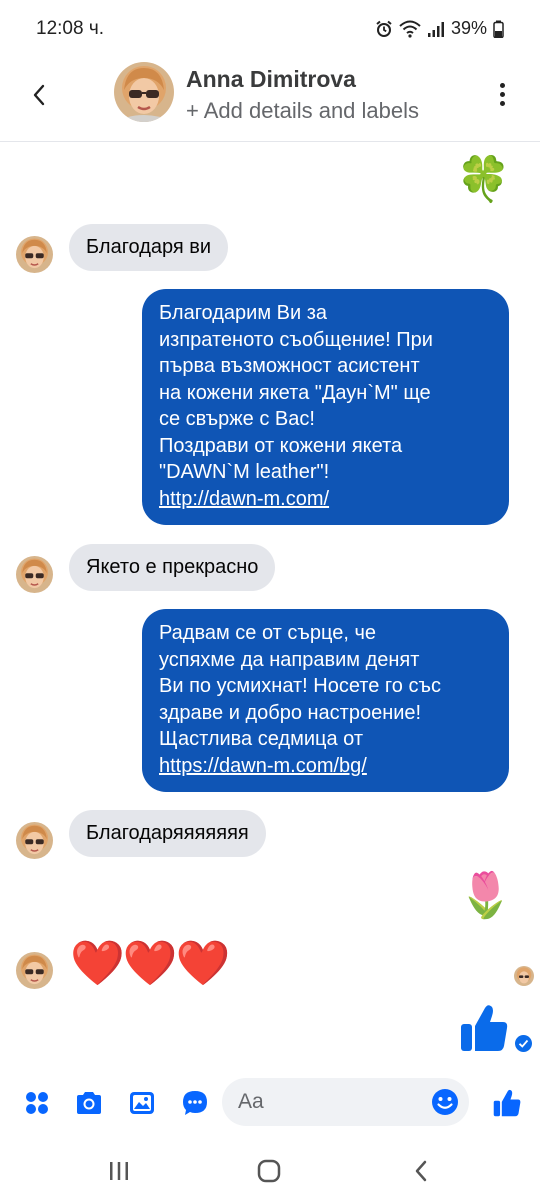  I want to click on chat-bubble-button, so click(195, 1103).